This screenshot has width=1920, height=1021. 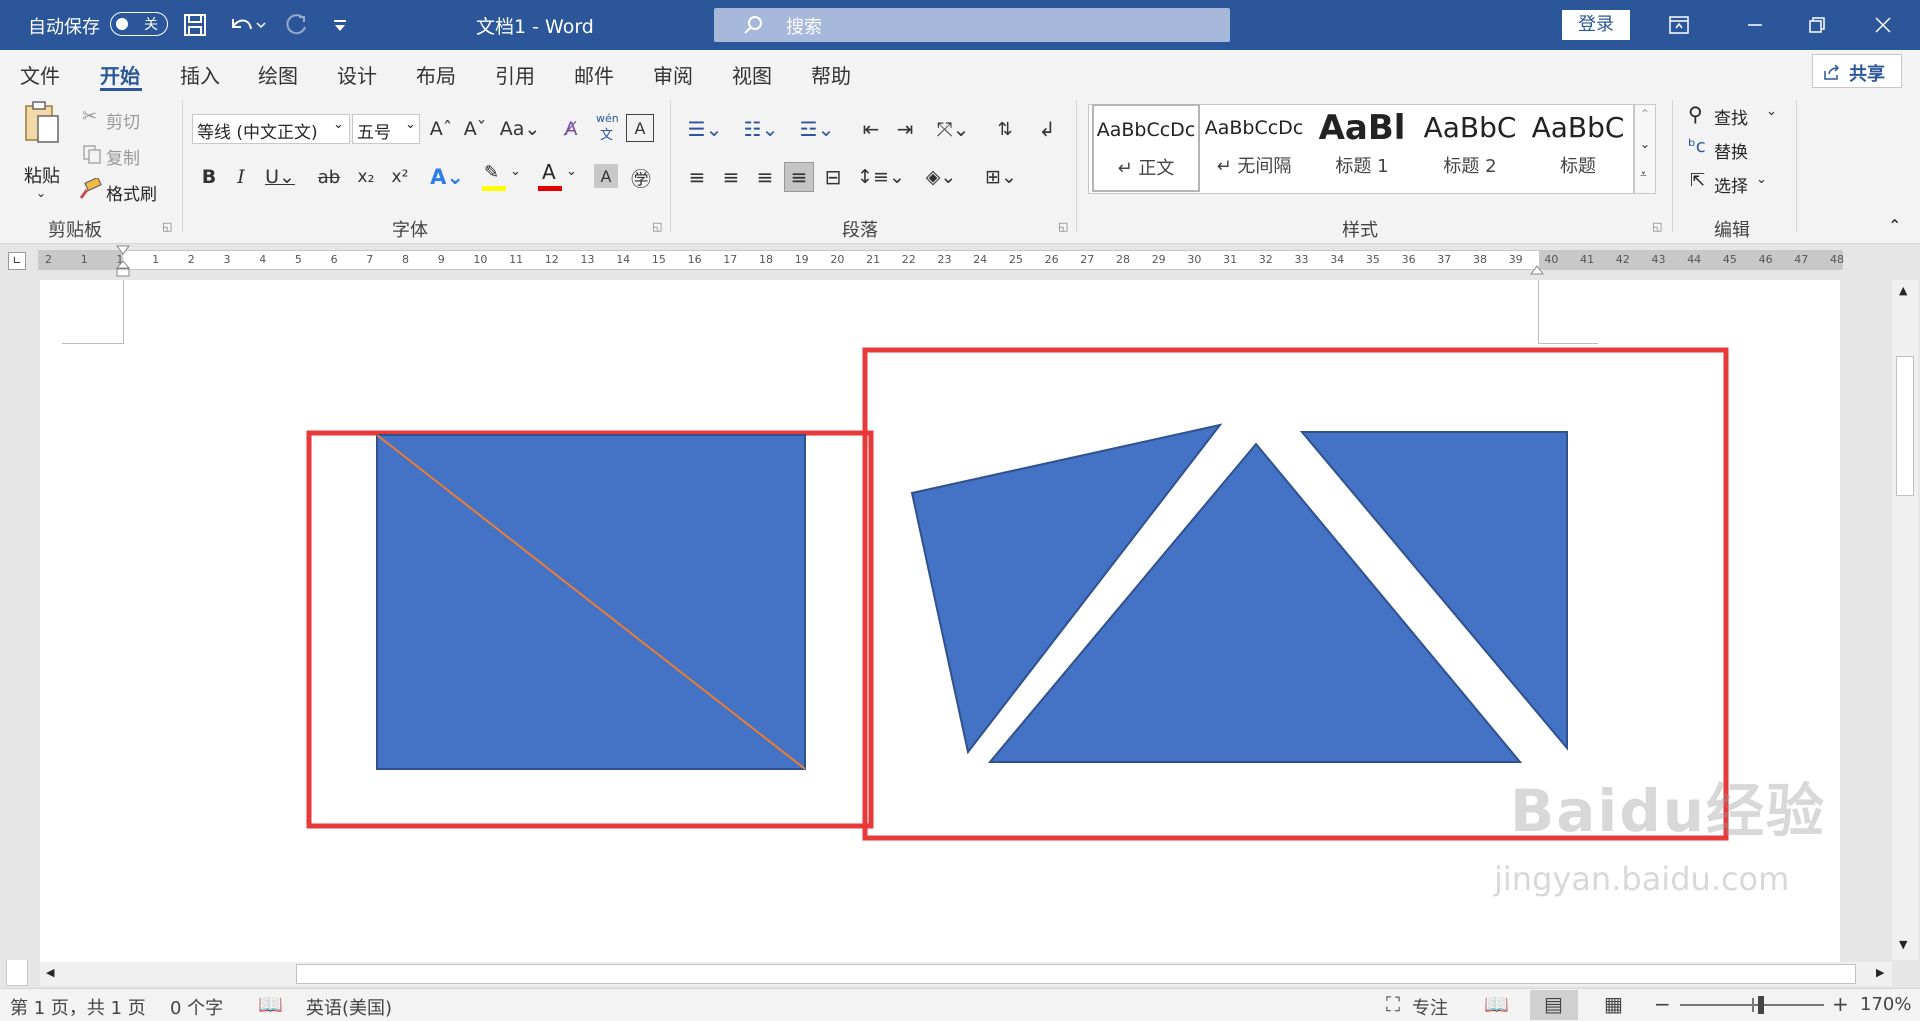 What do you see at coordinates (400, 177) in the screenshot?
I see `superscript-icon: x²` at bounding box center [400, 177].